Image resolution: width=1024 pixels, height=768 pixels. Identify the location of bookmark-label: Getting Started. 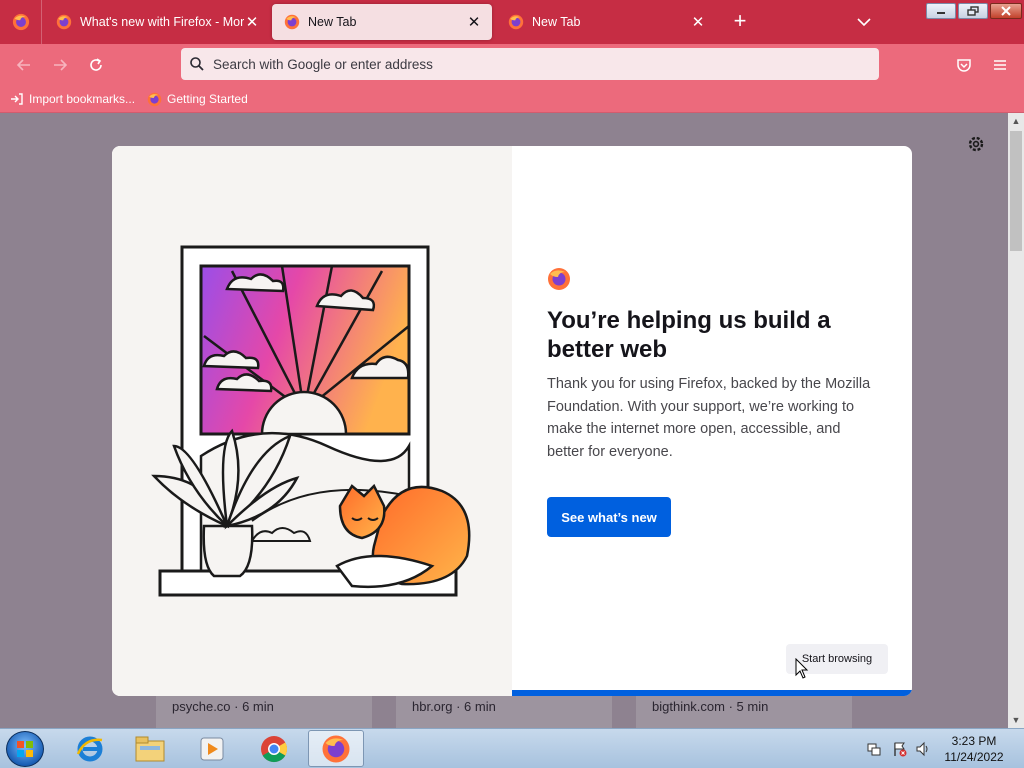
(207, 99).